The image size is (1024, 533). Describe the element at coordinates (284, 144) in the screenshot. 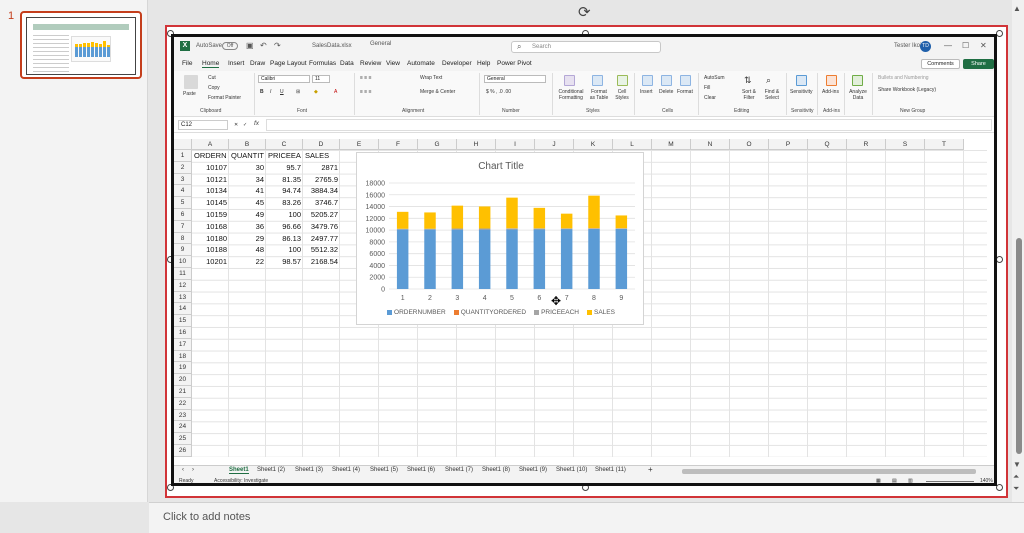

I see `column-header-c: C` at that location.